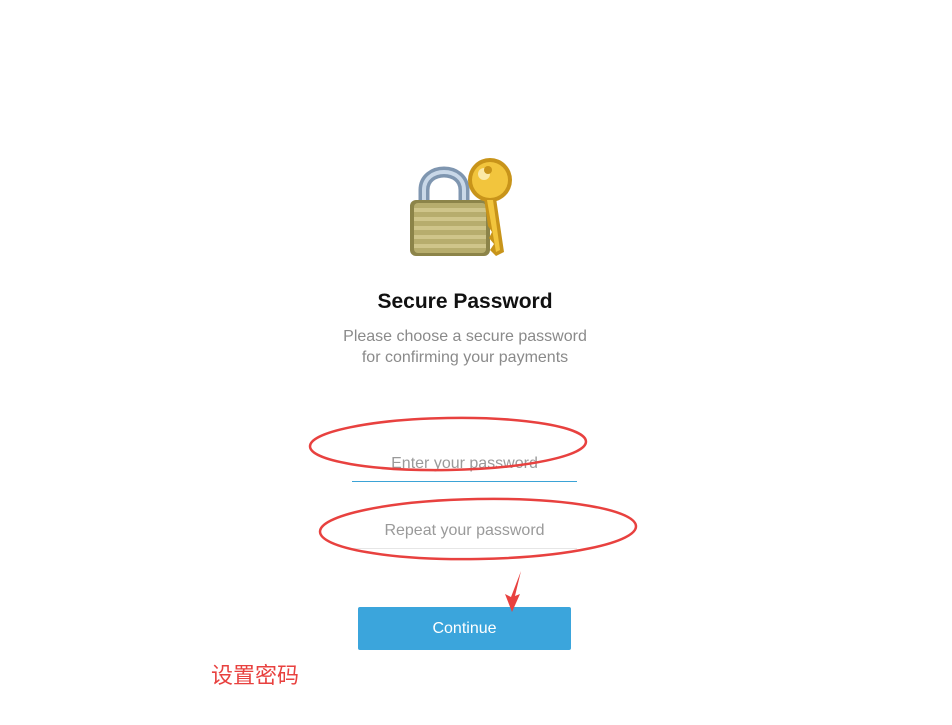 The image size is (952, 725). What do you see at coordinates (464, 531) in the screenshot?
I see `repeat-password-input` at bounding box center [464, 531].